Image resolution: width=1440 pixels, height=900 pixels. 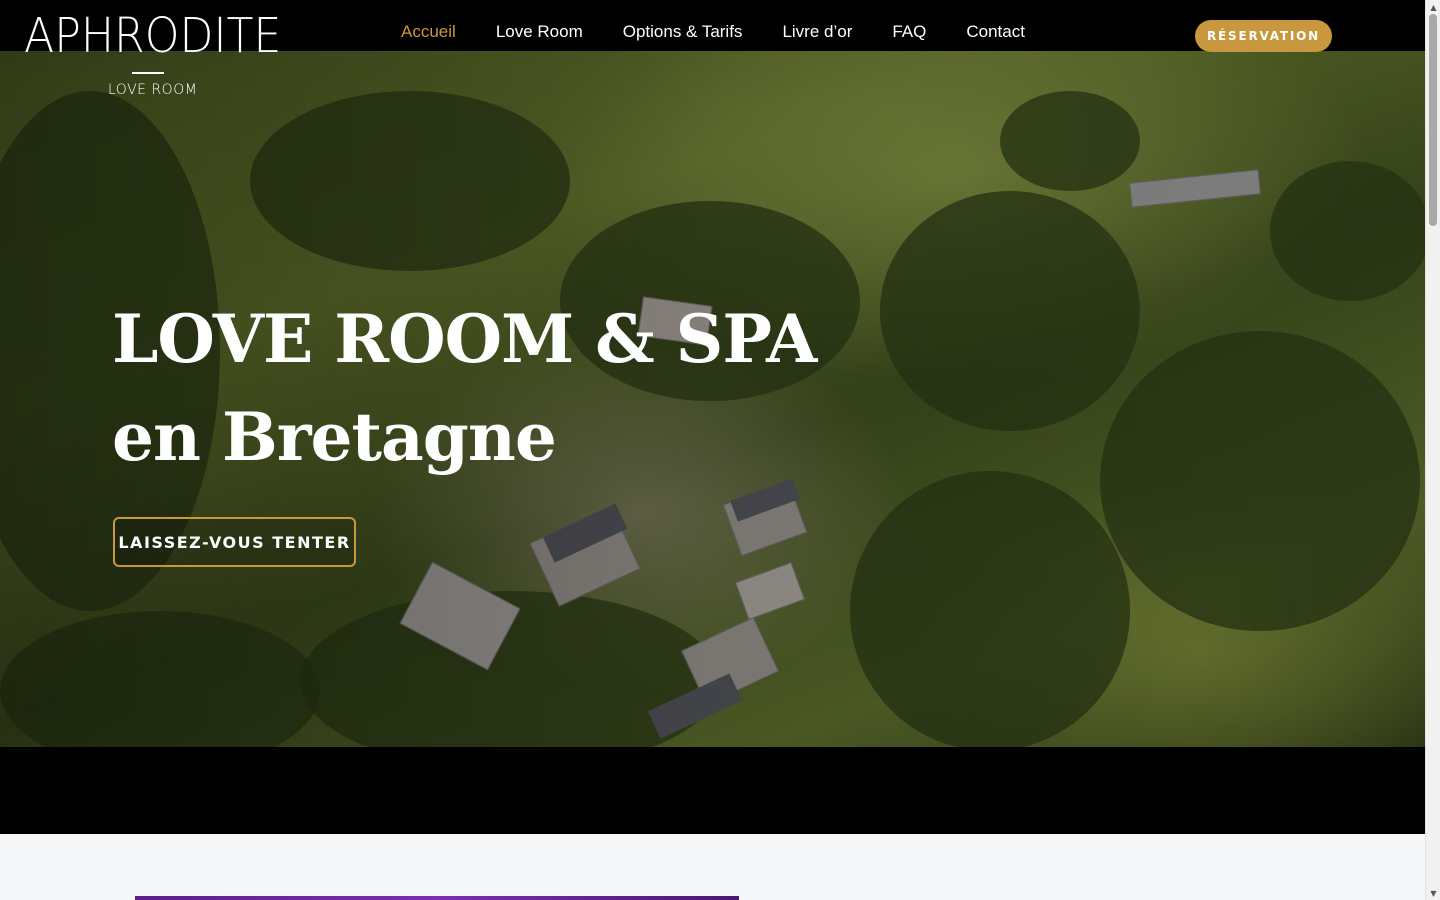 What do you see at coordinates (1433, 120) in the screenshot?
I see `scrollbar-thumb` at bounding box center [1433, 120].